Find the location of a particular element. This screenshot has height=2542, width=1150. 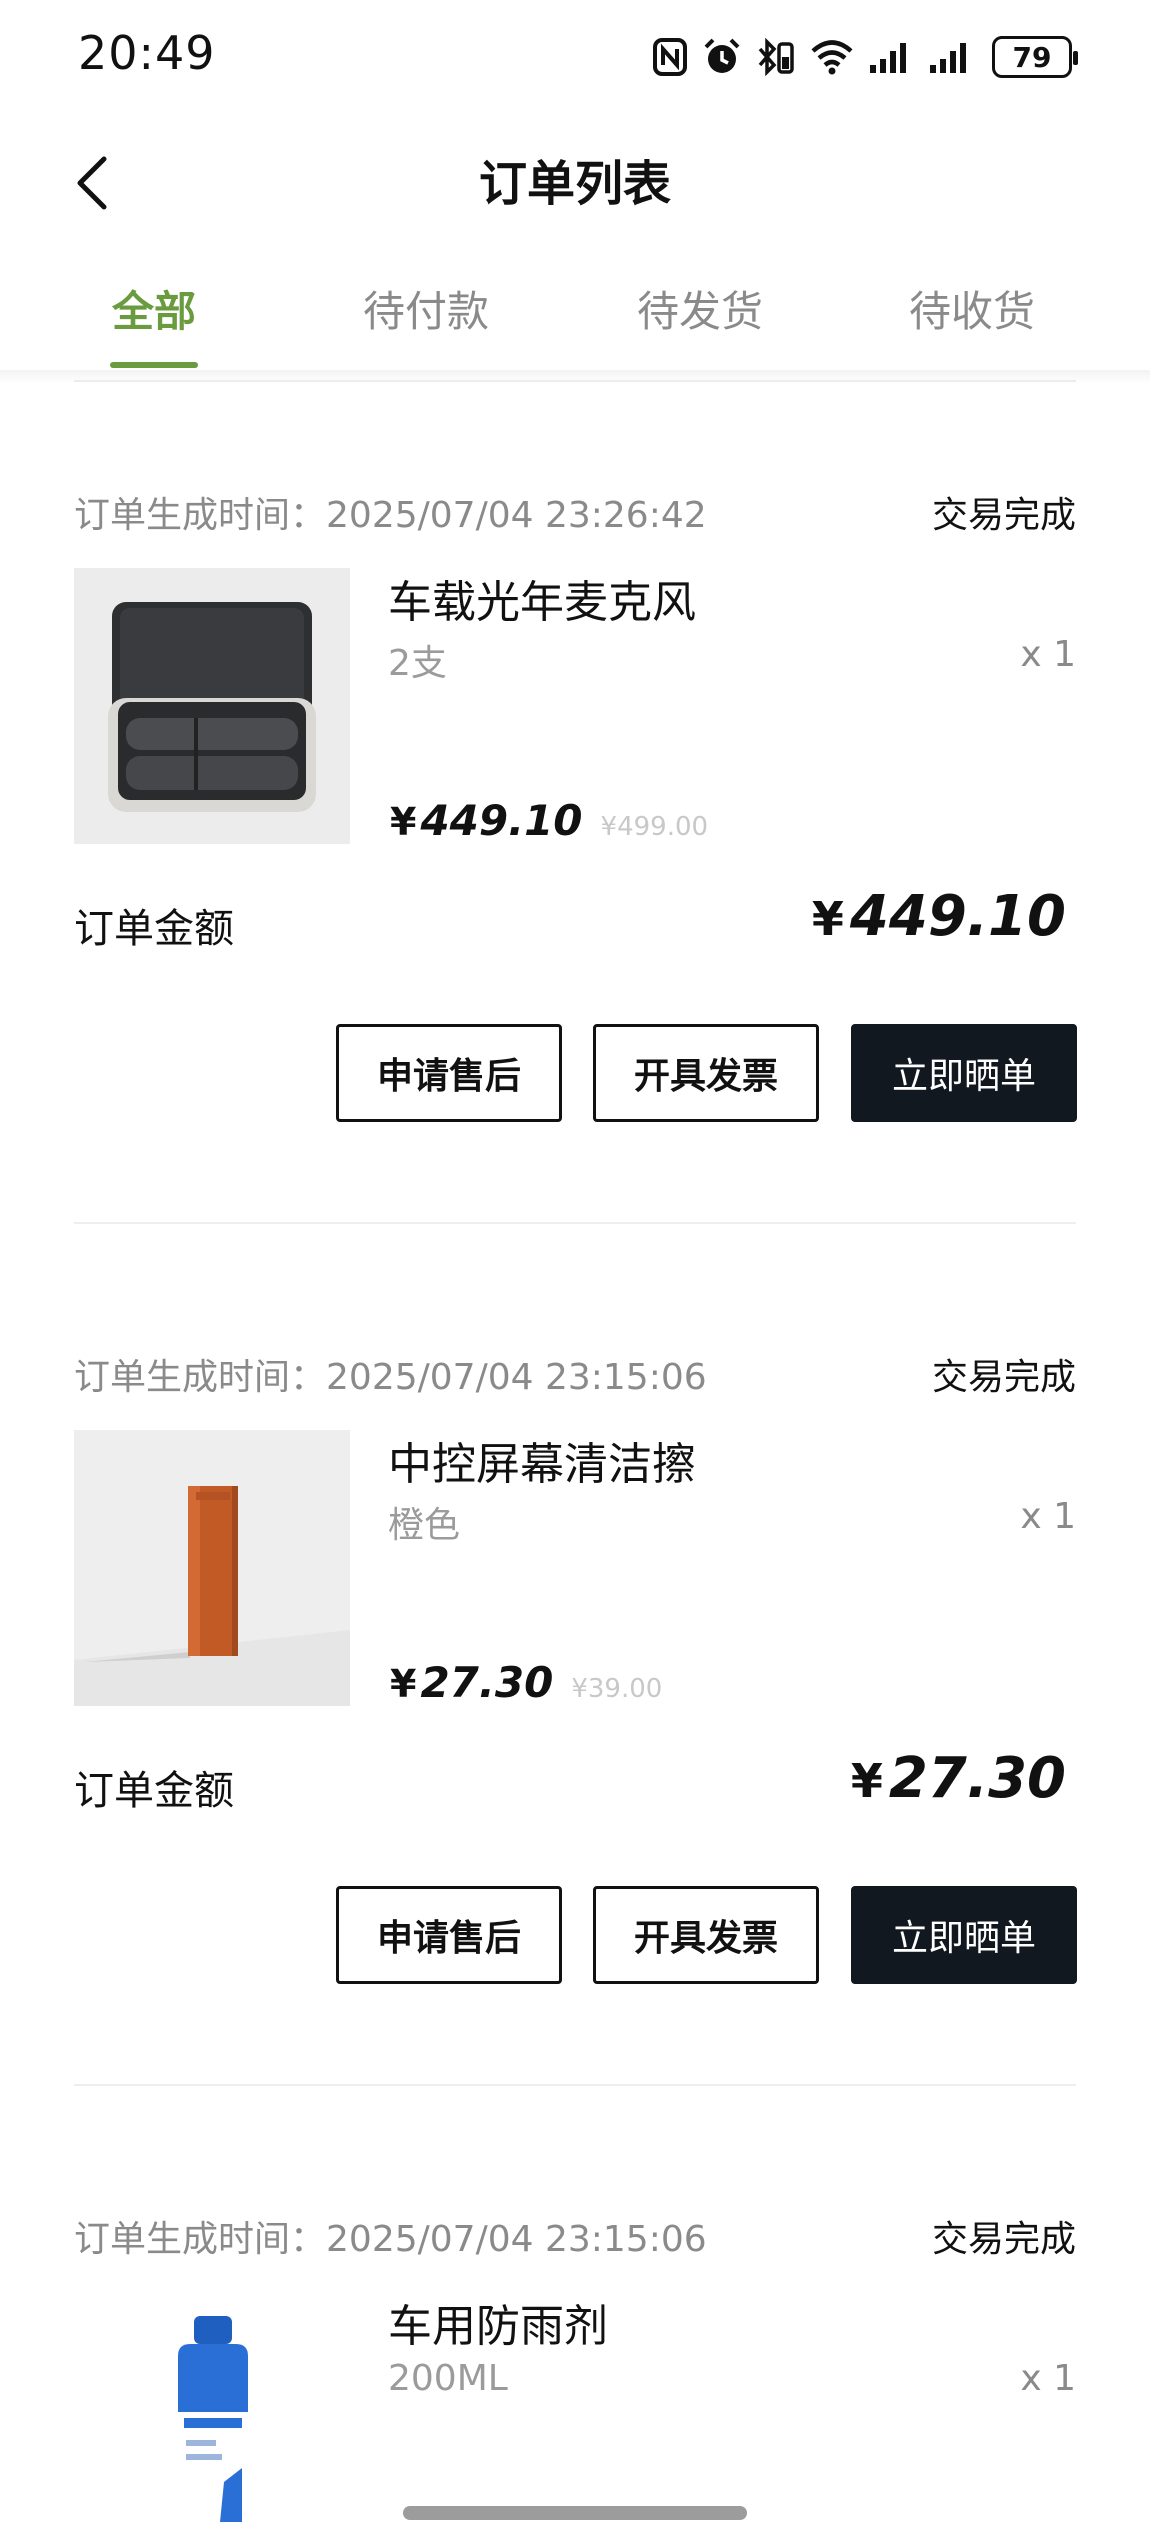

original-price: ¥39.00 is located at coordinates (617, 1689).